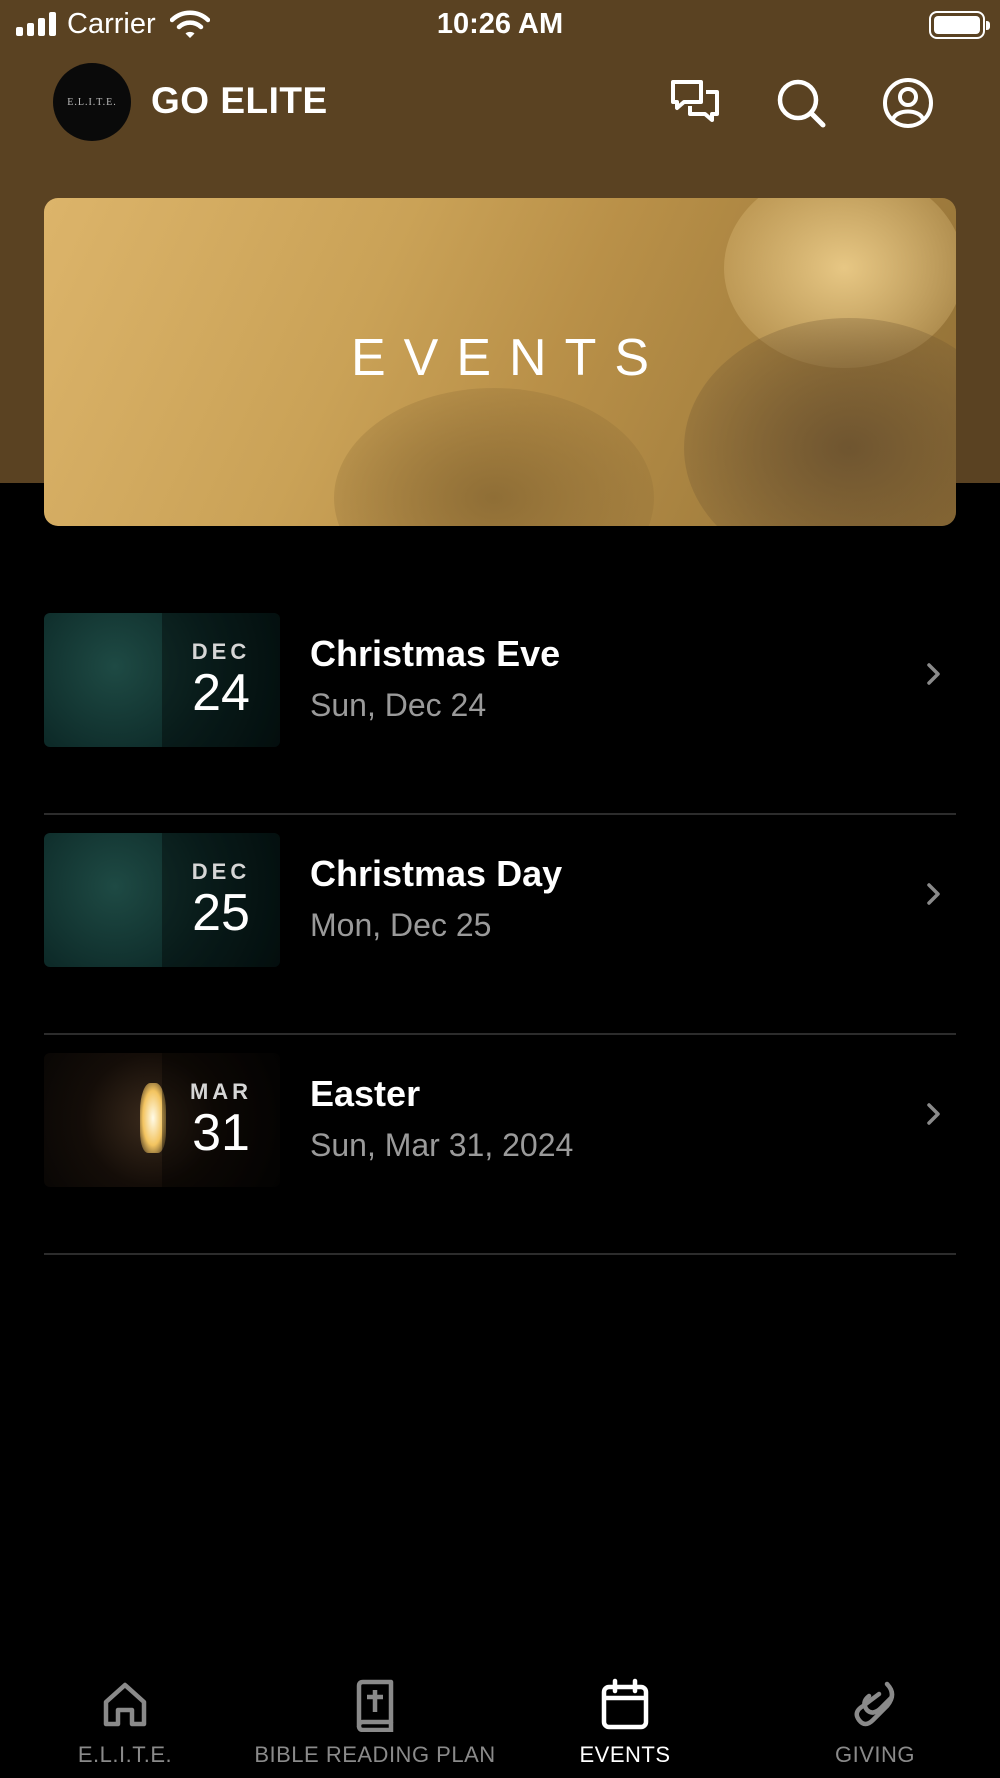 The image size is (1000, 1778). What do you see at coordinates (221, 1133) in the screenshot?
I see `event-day: 31` at bounding box center [221, 1133].